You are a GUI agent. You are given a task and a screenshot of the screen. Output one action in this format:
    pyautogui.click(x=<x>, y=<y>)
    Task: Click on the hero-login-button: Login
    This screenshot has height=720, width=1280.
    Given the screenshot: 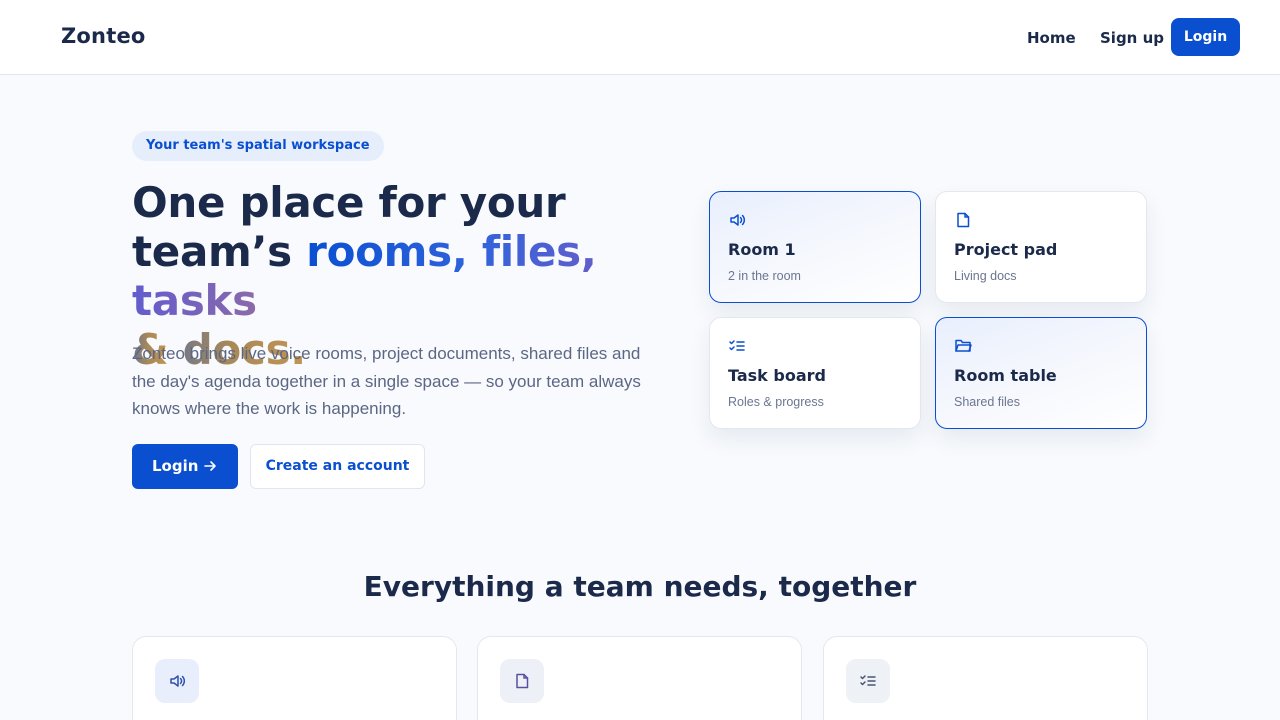 What is the action you would take?
    pyautogui.click(x=185, y=466)
    